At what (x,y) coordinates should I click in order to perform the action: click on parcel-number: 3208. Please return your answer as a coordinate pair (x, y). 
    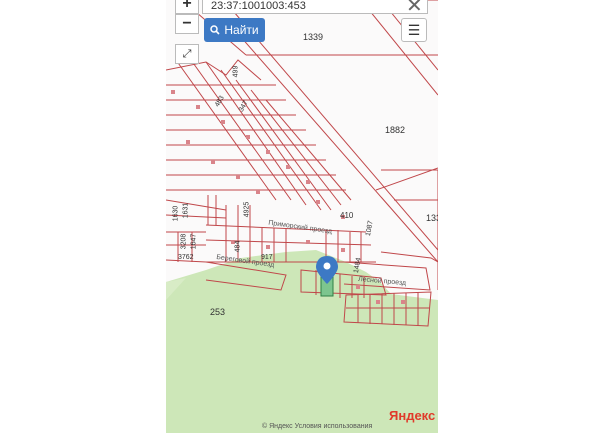
    Looking at the image, I should click on (184, 241).